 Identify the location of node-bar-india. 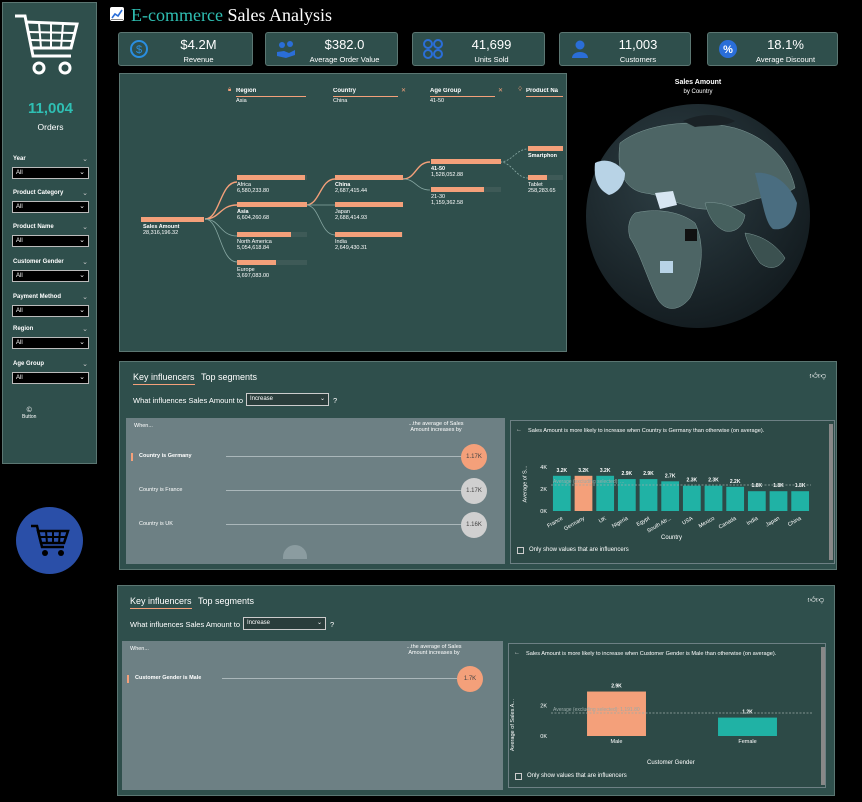
(368, 234).